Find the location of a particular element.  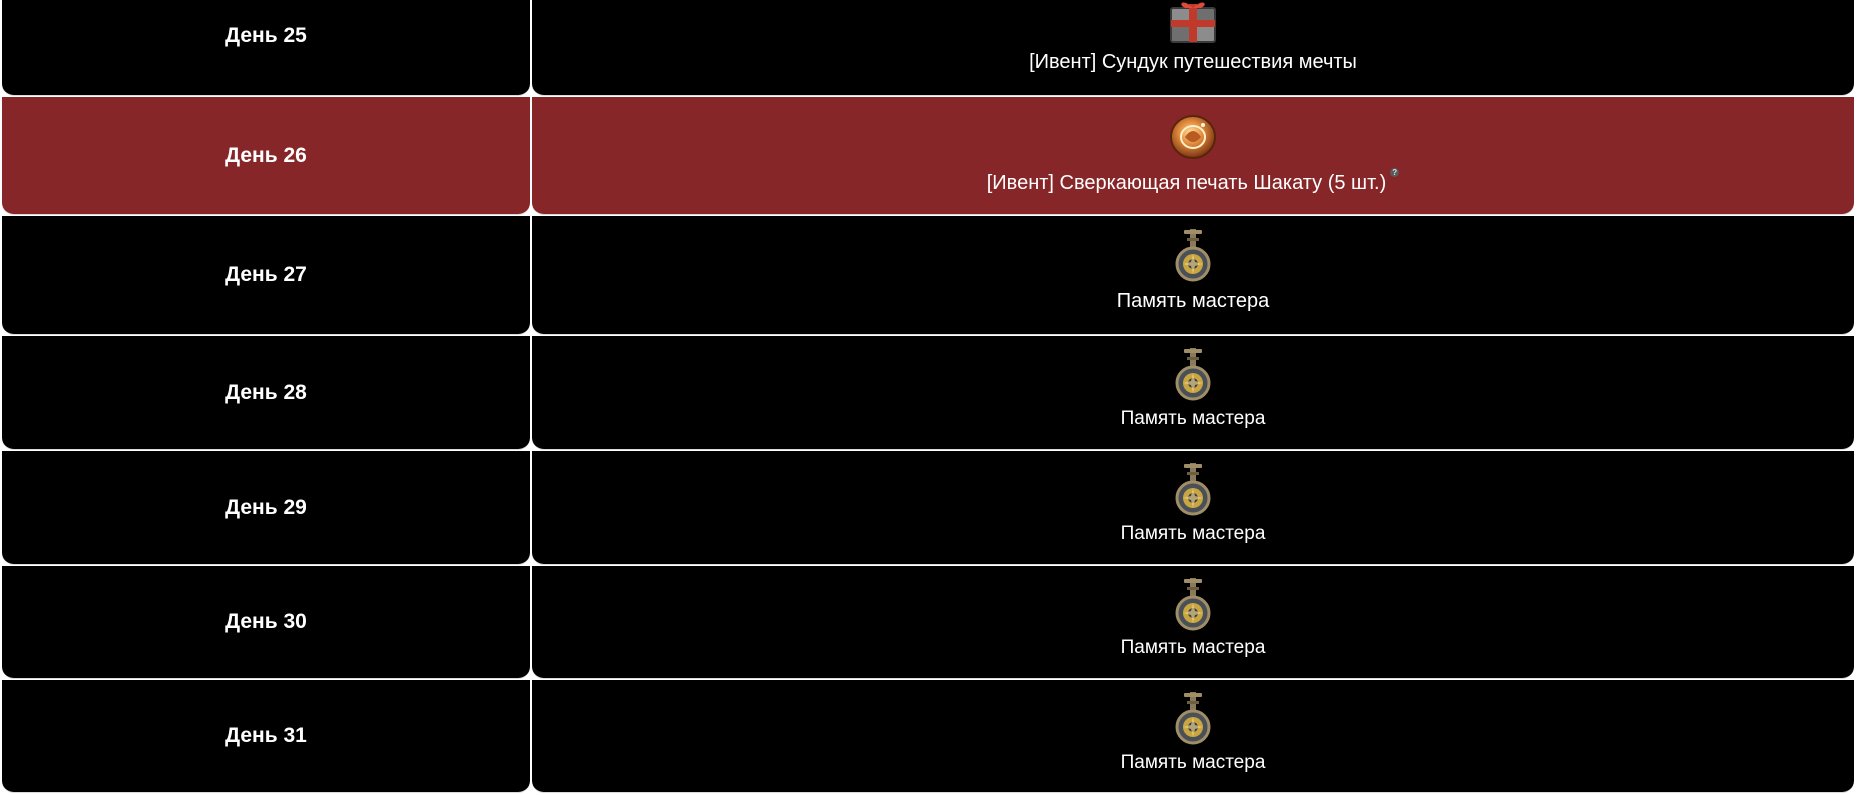

day-label: День 26 is located at coordinates (266, 155).